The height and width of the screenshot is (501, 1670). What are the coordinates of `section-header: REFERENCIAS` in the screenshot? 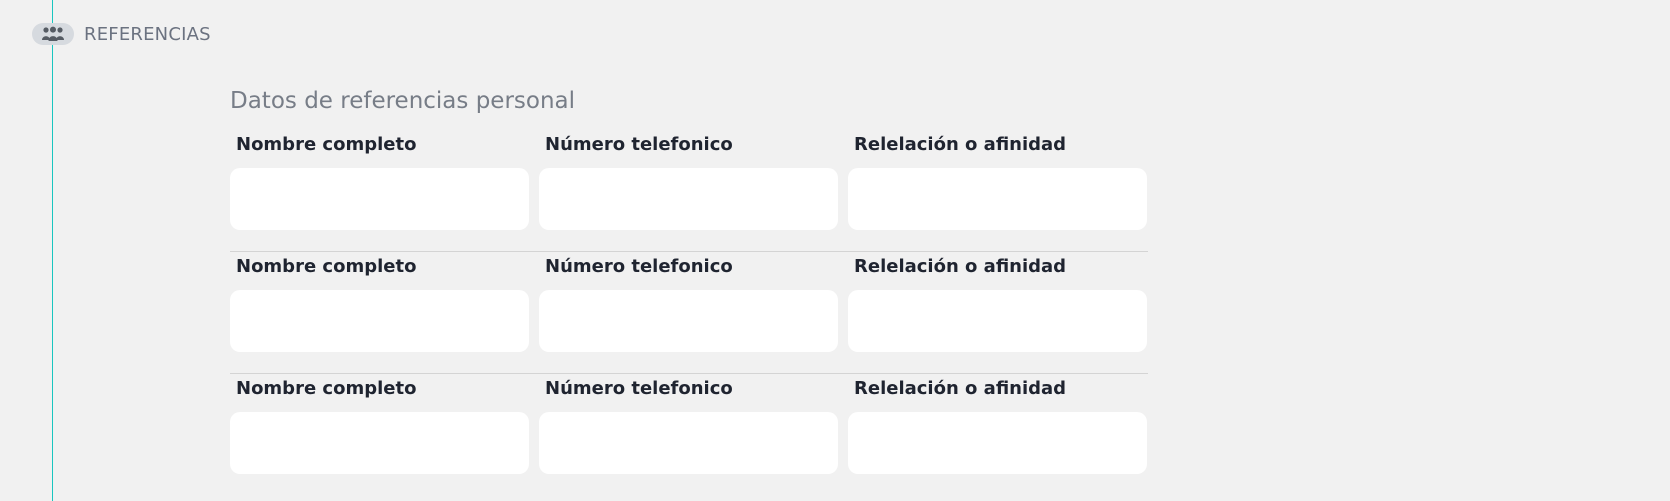 It's located at (121, 34).